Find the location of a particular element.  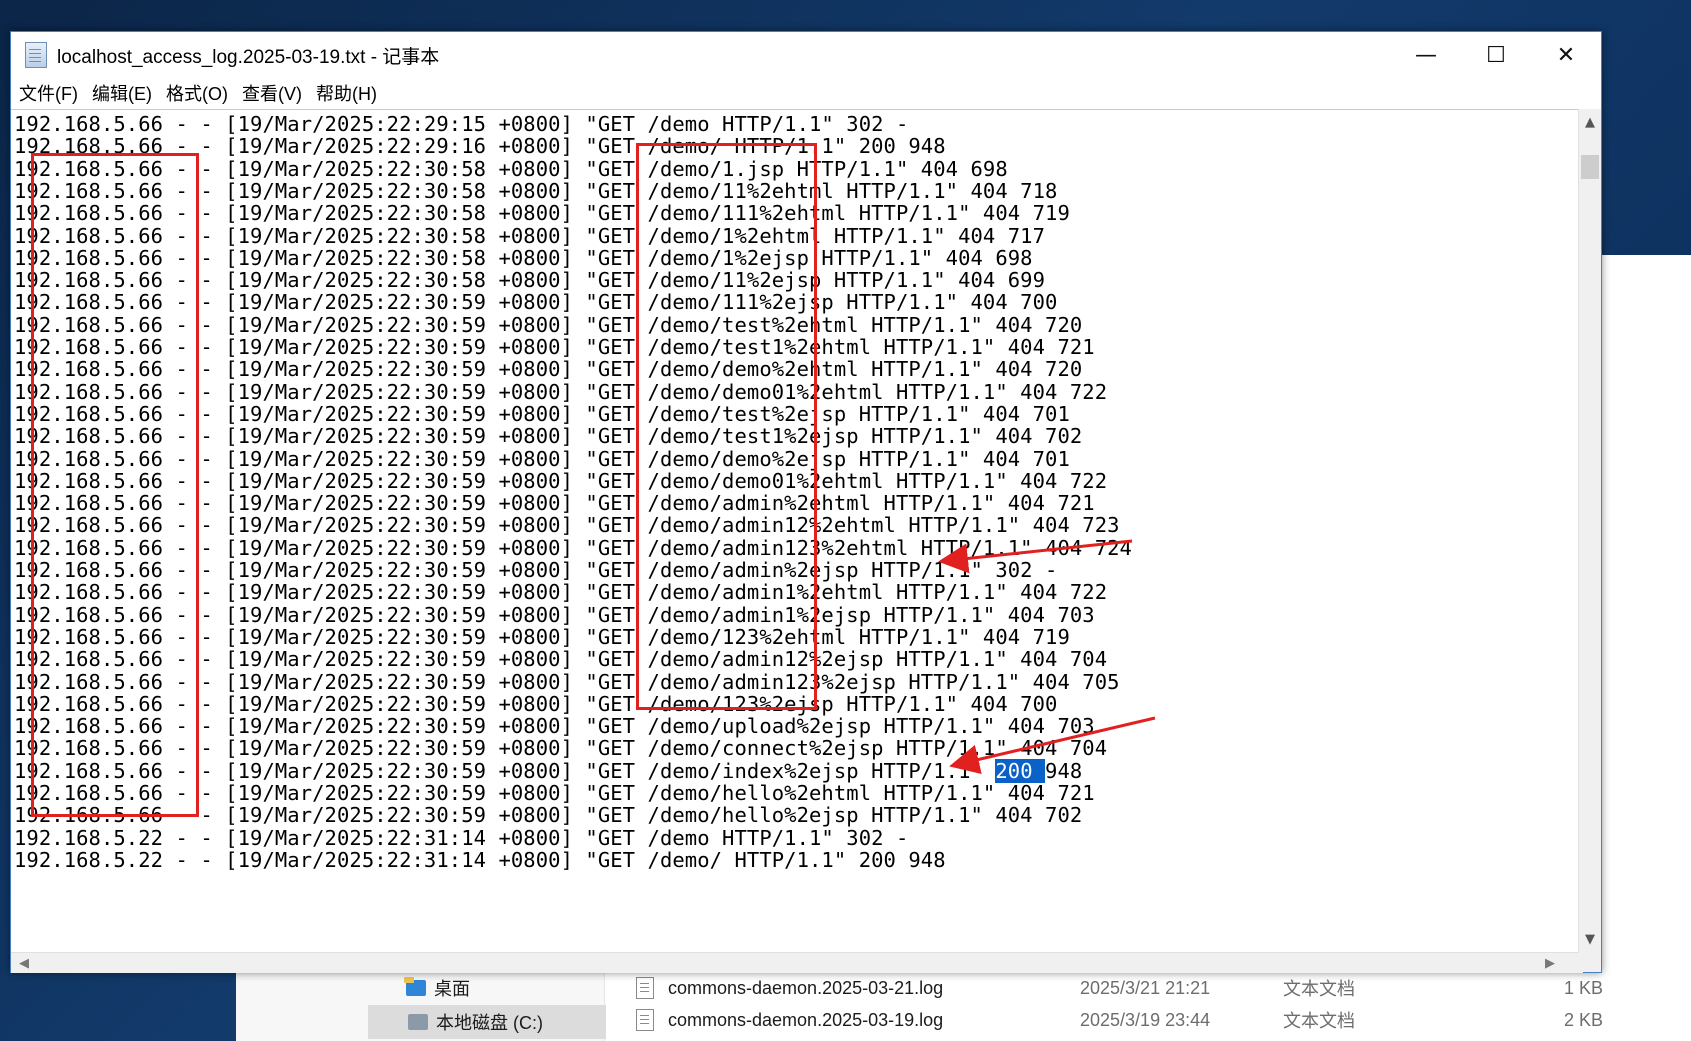

annotation-arrows is located at coordinates (1047, 657).